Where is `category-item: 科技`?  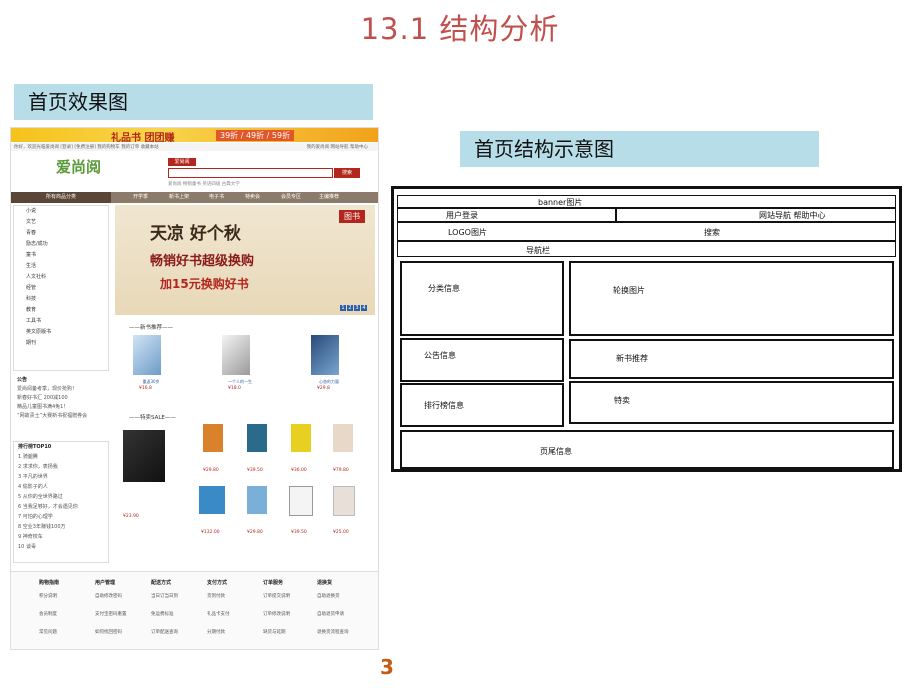
category-item: 科技 is located at coordinates (61, 299).